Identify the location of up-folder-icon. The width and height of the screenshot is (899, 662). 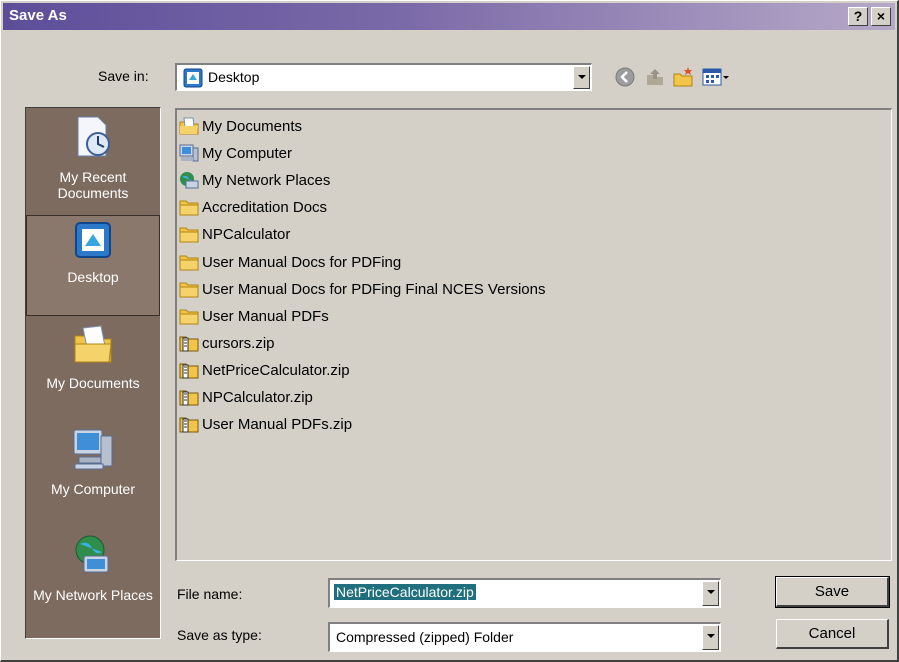
(655, 78).